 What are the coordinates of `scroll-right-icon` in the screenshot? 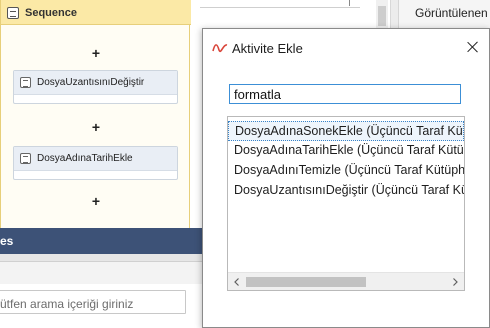 It's located at (455, 282).